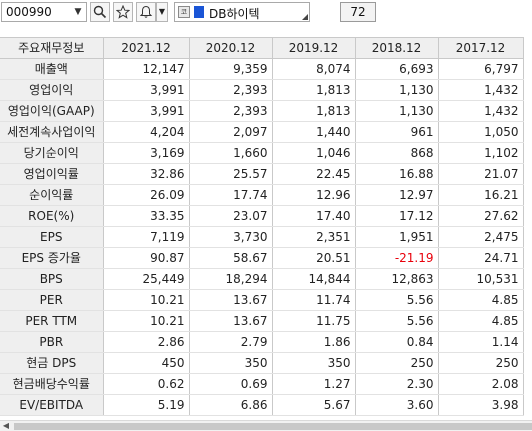 The image size is (532, 431). Describe the element at coordinates (146, 195) in the screenshot. I see `table-cell: 26.09` at that location.